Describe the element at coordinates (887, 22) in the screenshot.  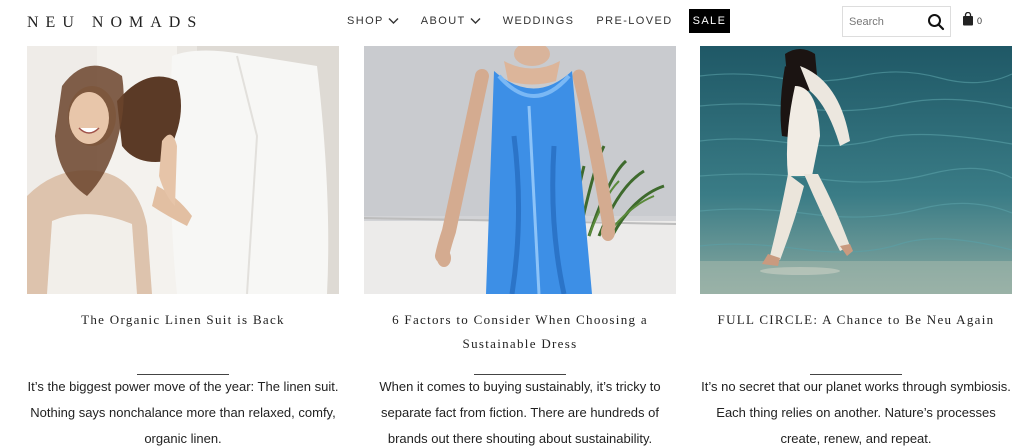
I see `search-input` at that location.